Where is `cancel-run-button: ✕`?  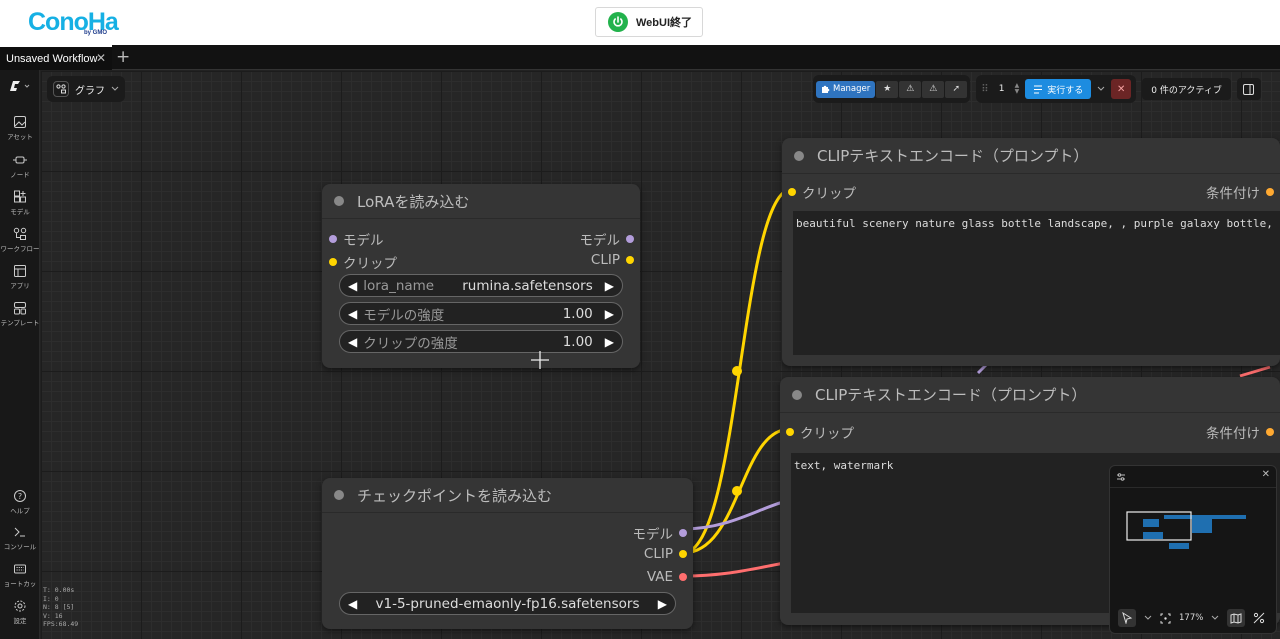
cancel-run-button: ✕ is located at coordinates (1121, 89).